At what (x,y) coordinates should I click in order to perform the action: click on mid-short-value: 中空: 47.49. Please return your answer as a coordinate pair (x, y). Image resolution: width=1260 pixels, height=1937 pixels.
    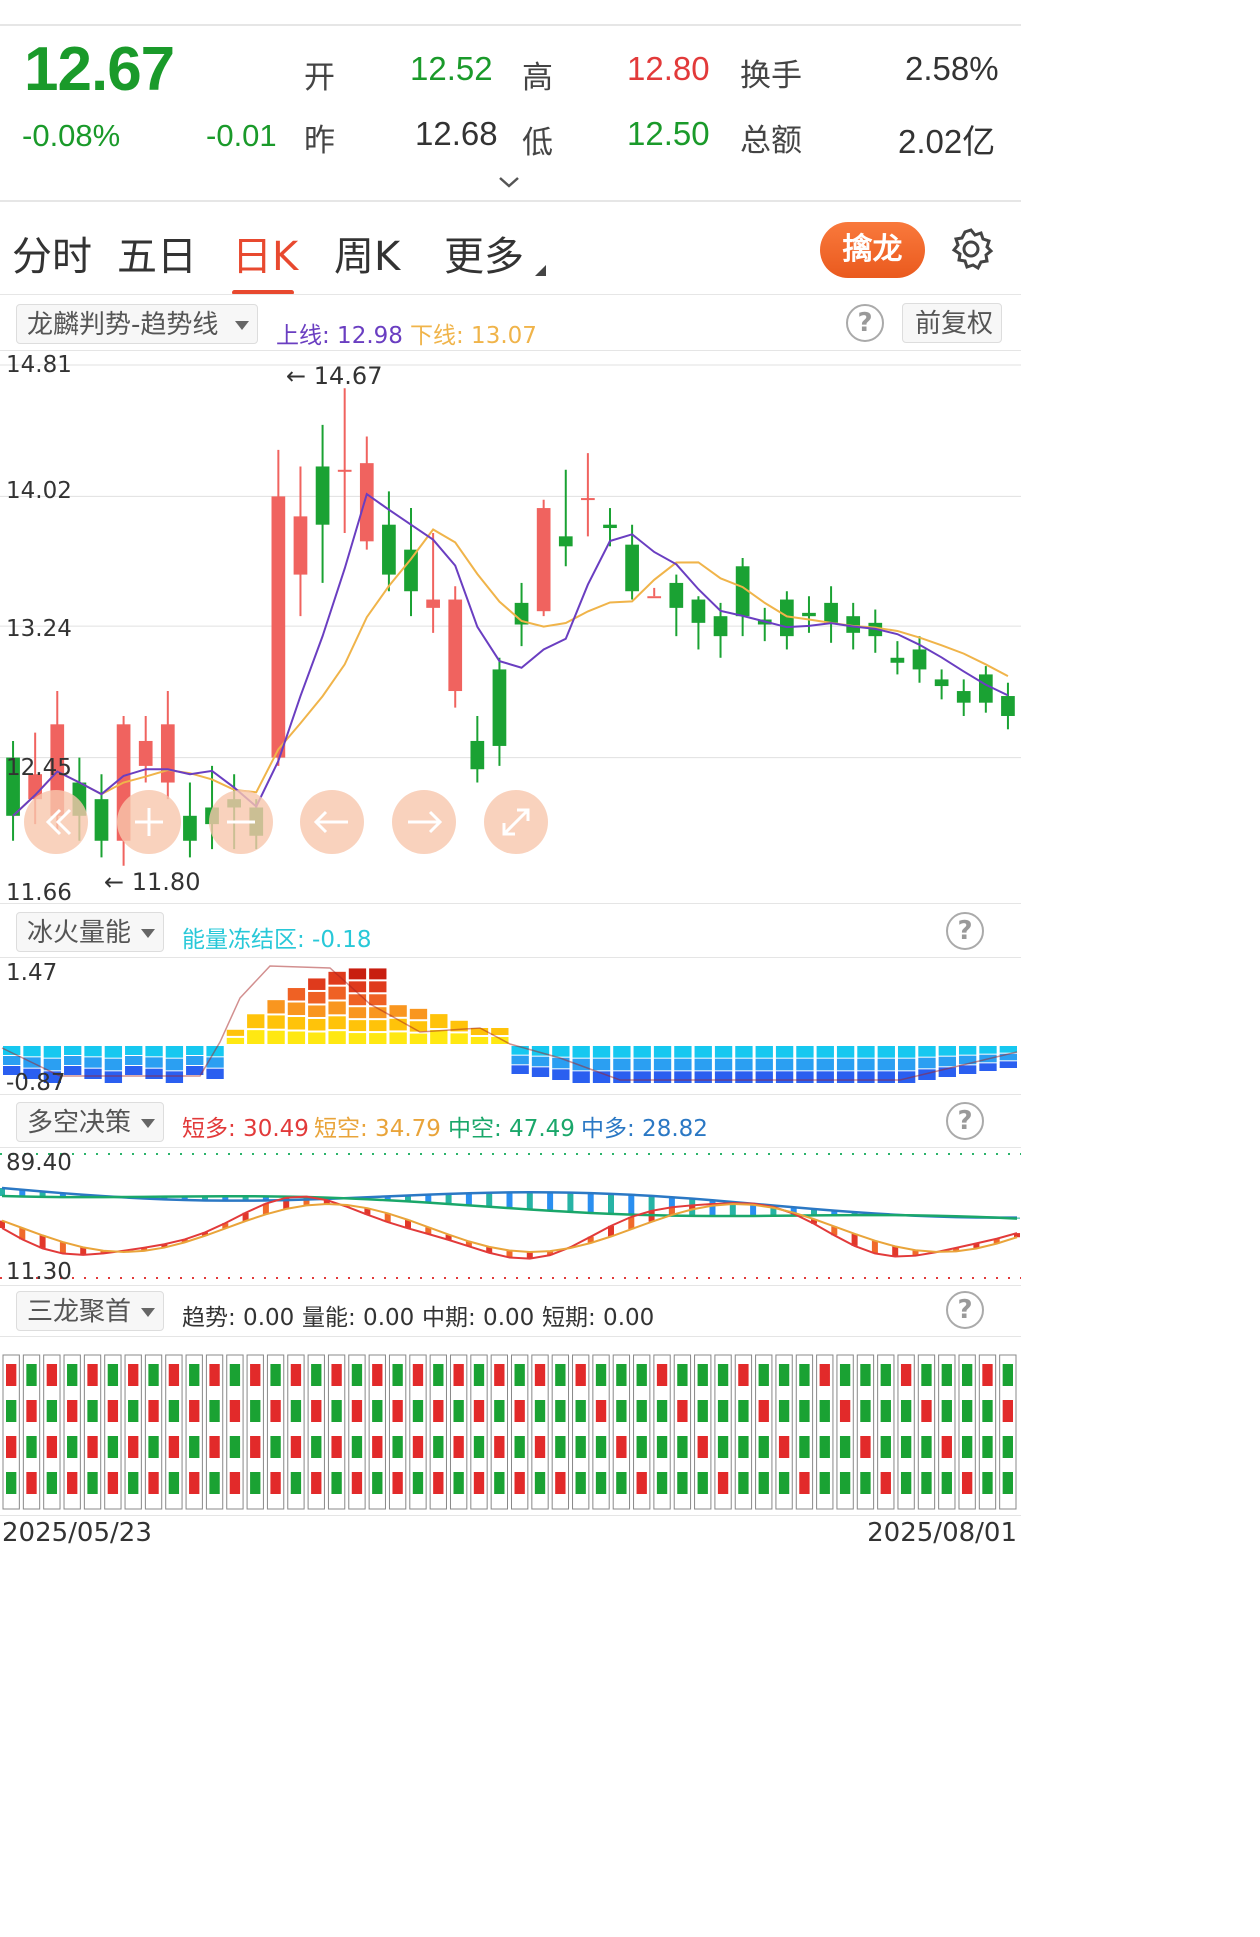
    Looking at the image, I should click on (511, 1129).